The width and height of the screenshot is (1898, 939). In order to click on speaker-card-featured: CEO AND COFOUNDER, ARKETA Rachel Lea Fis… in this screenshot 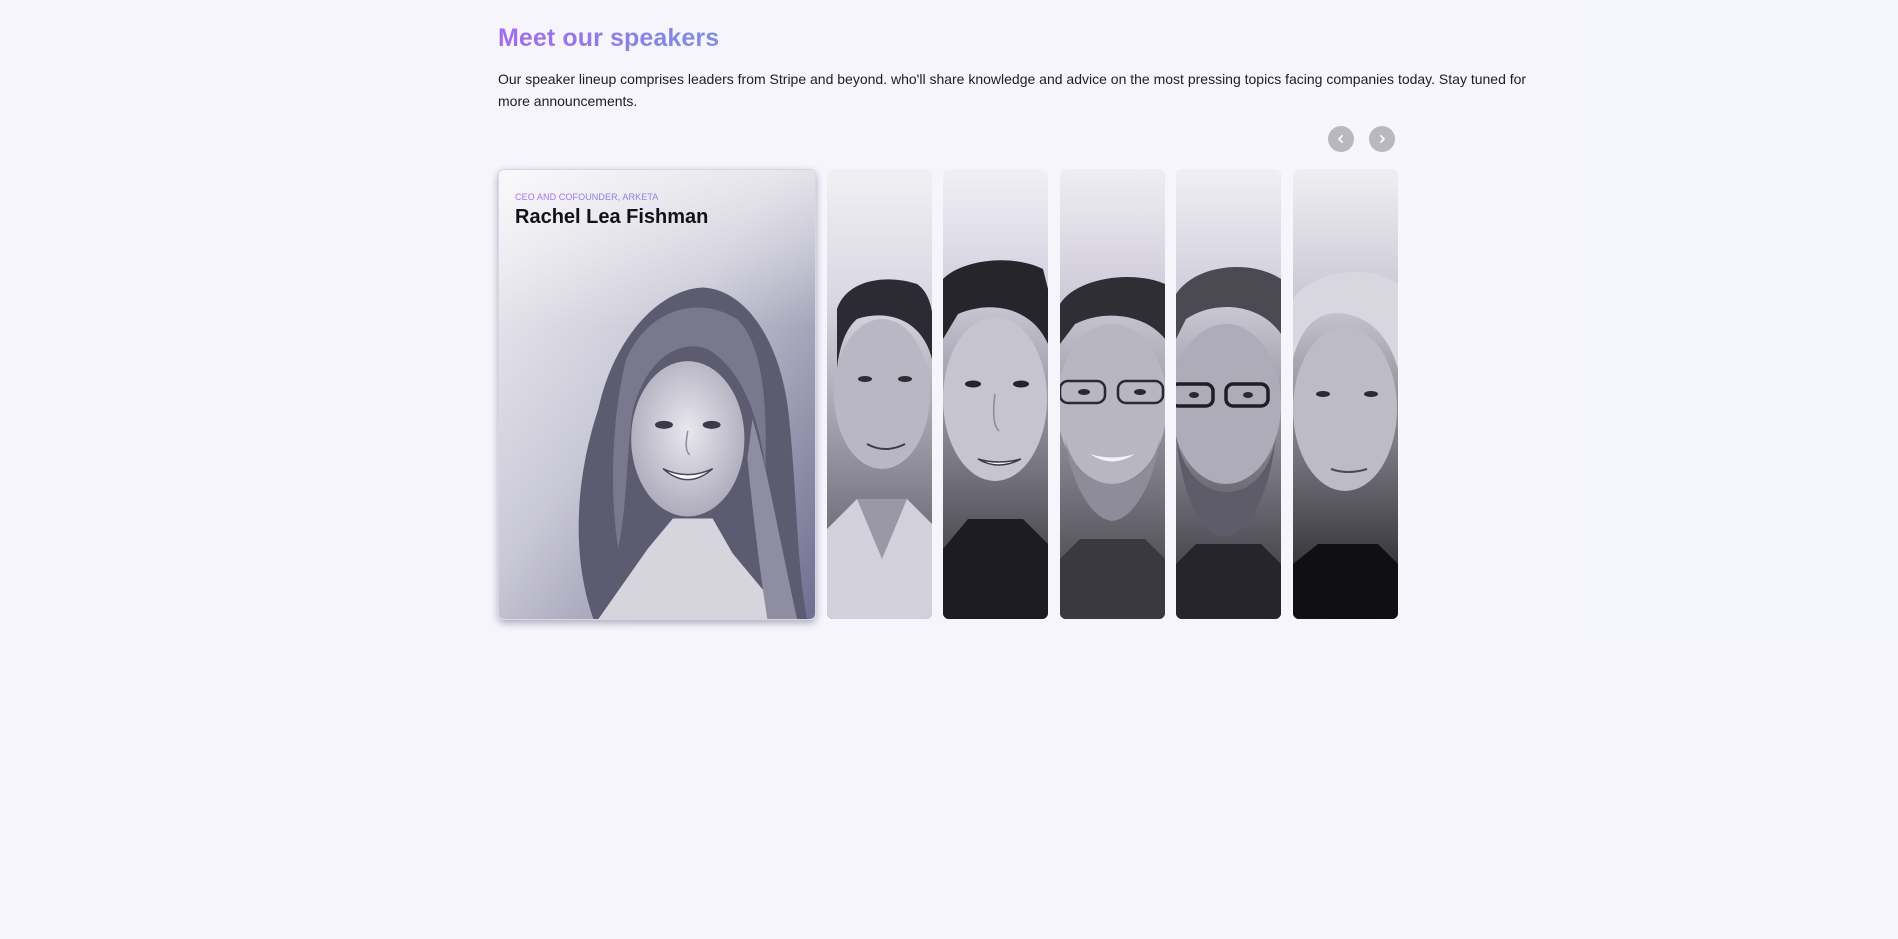, I will do `click(657, 394)`.